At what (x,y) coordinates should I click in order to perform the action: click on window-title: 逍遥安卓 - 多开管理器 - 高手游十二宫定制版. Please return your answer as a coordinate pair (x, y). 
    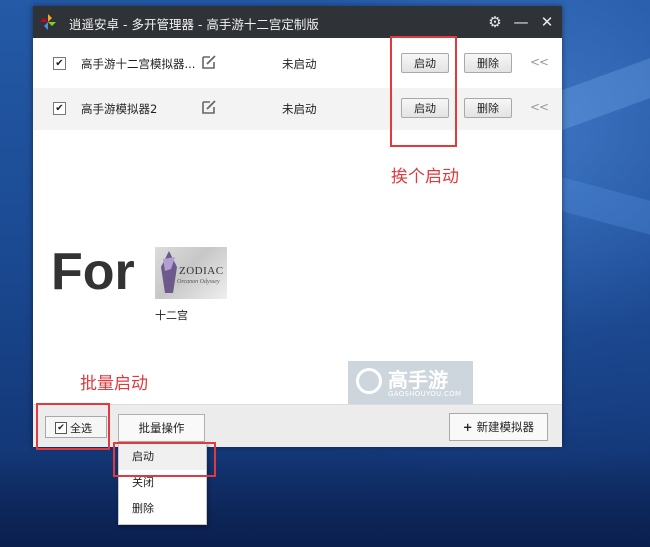
    Looking at the image, I should click on (194, 24).